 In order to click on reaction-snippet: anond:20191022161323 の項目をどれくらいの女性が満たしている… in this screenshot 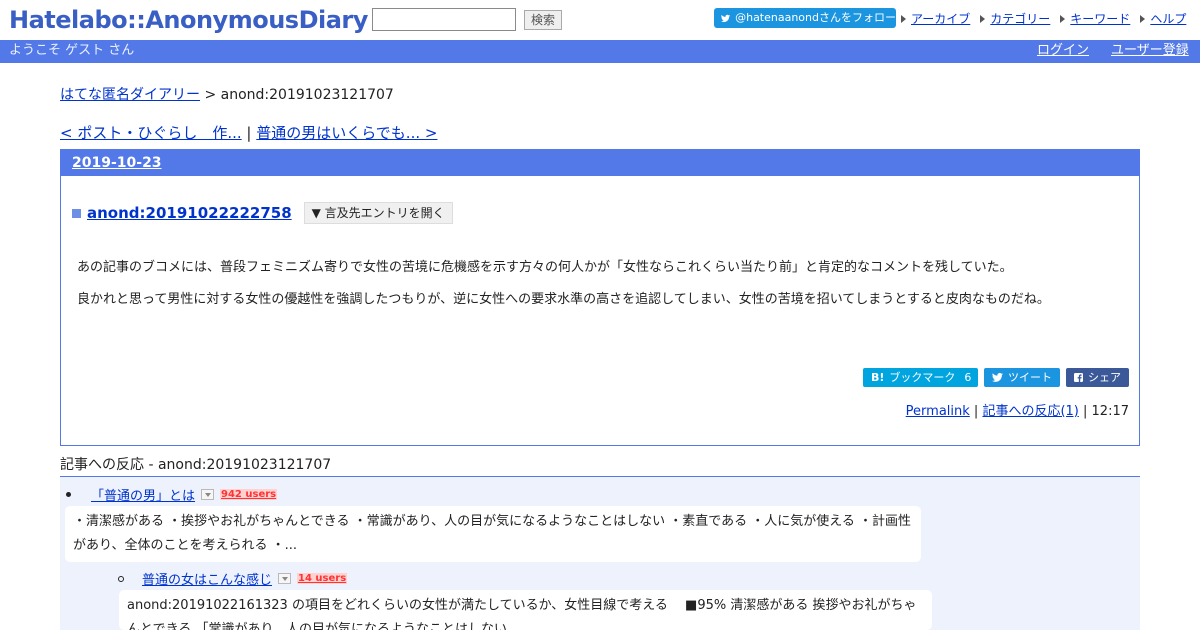, I will do `click(525, 610)`.